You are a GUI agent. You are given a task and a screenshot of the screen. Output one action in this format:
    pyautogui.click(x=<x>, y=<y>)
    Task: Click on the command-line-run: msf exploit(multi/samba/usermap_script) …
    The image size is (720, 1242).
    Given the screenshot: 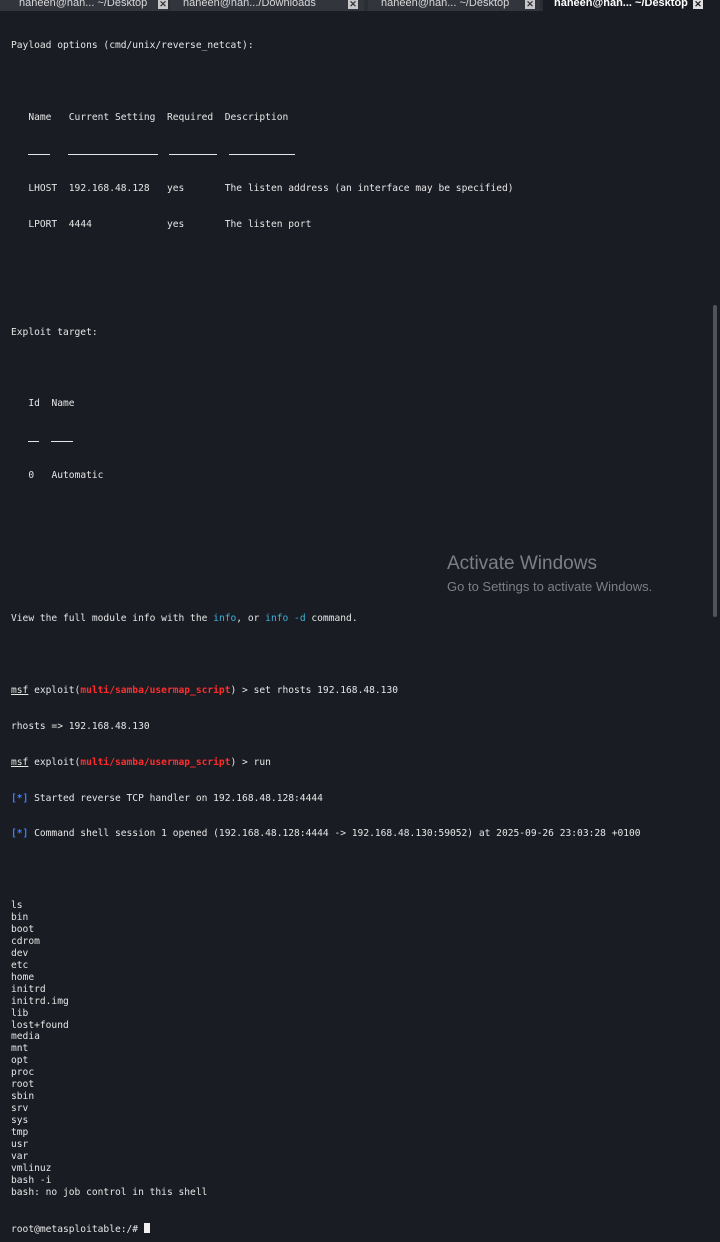 What is the action you would take?
    pyautogui.click(x=141, y=762)
    